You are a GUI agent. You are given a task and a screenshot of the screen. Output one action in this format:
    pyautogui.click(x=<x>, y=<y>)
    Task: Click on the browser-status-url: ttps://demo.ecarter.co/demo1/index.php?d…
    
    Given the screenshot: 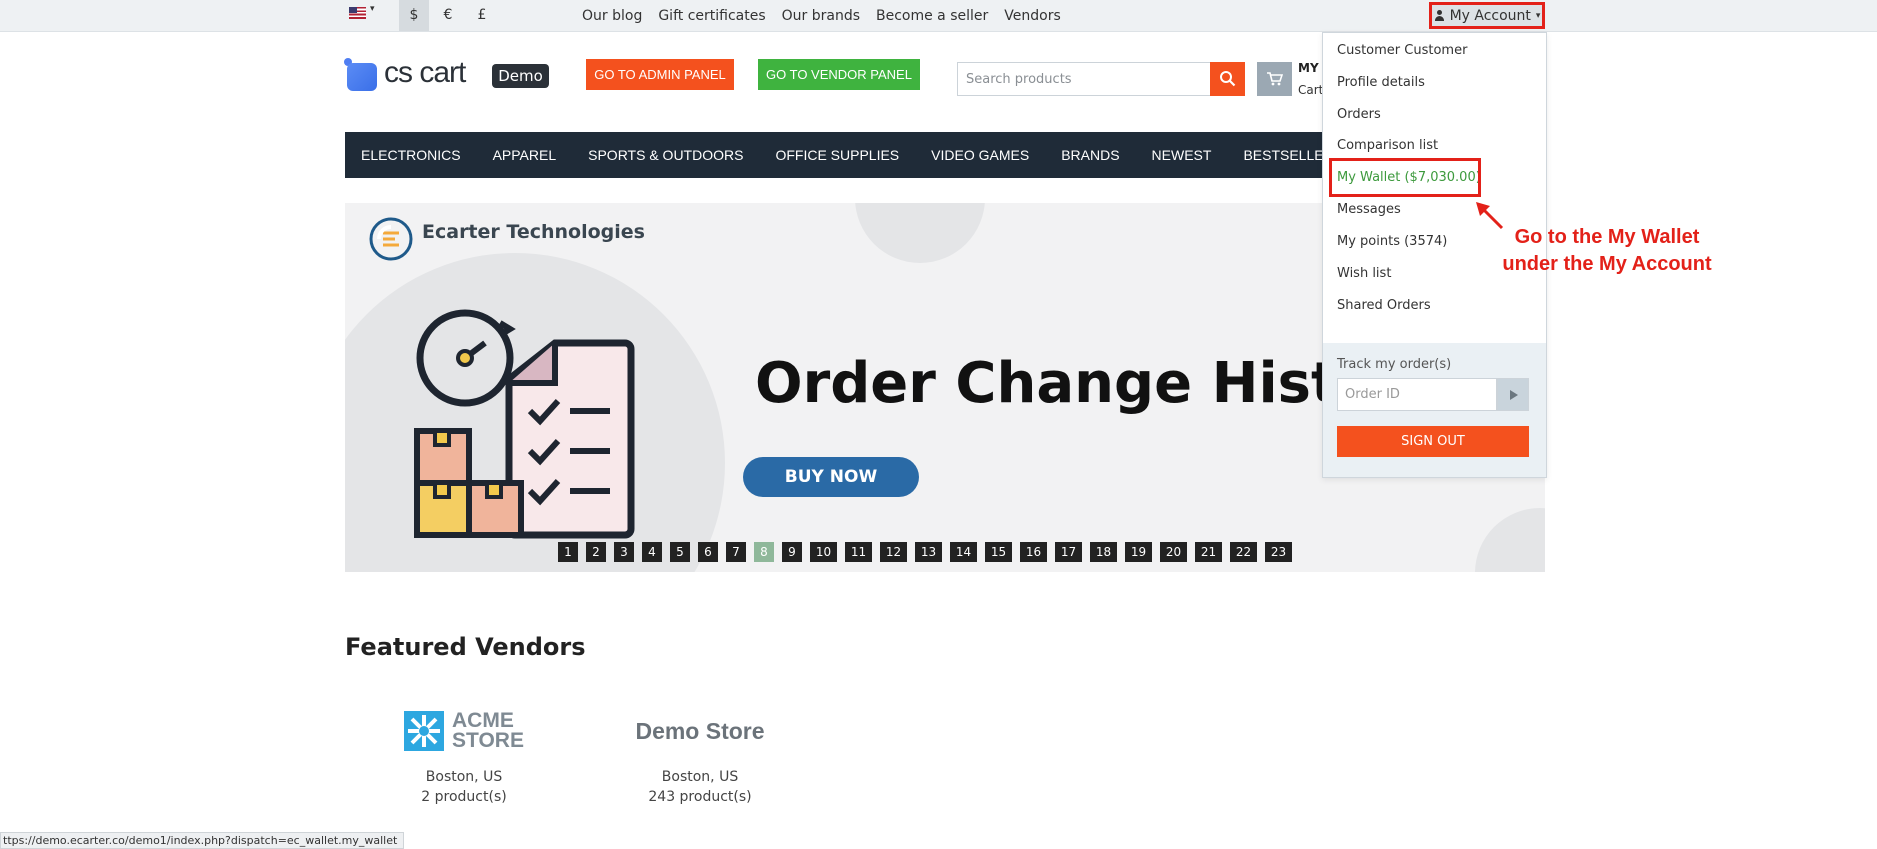 What is the action you would take?
    pyautogui.click(x=202, y=840)
    